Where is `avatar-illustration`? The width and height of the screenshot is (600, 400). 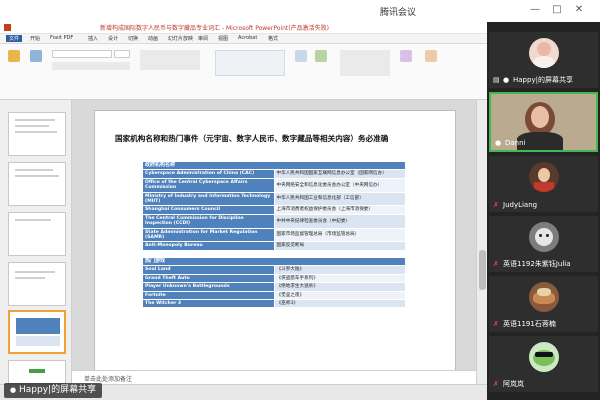 avatar-illustration is located at coordinates (544, 177).